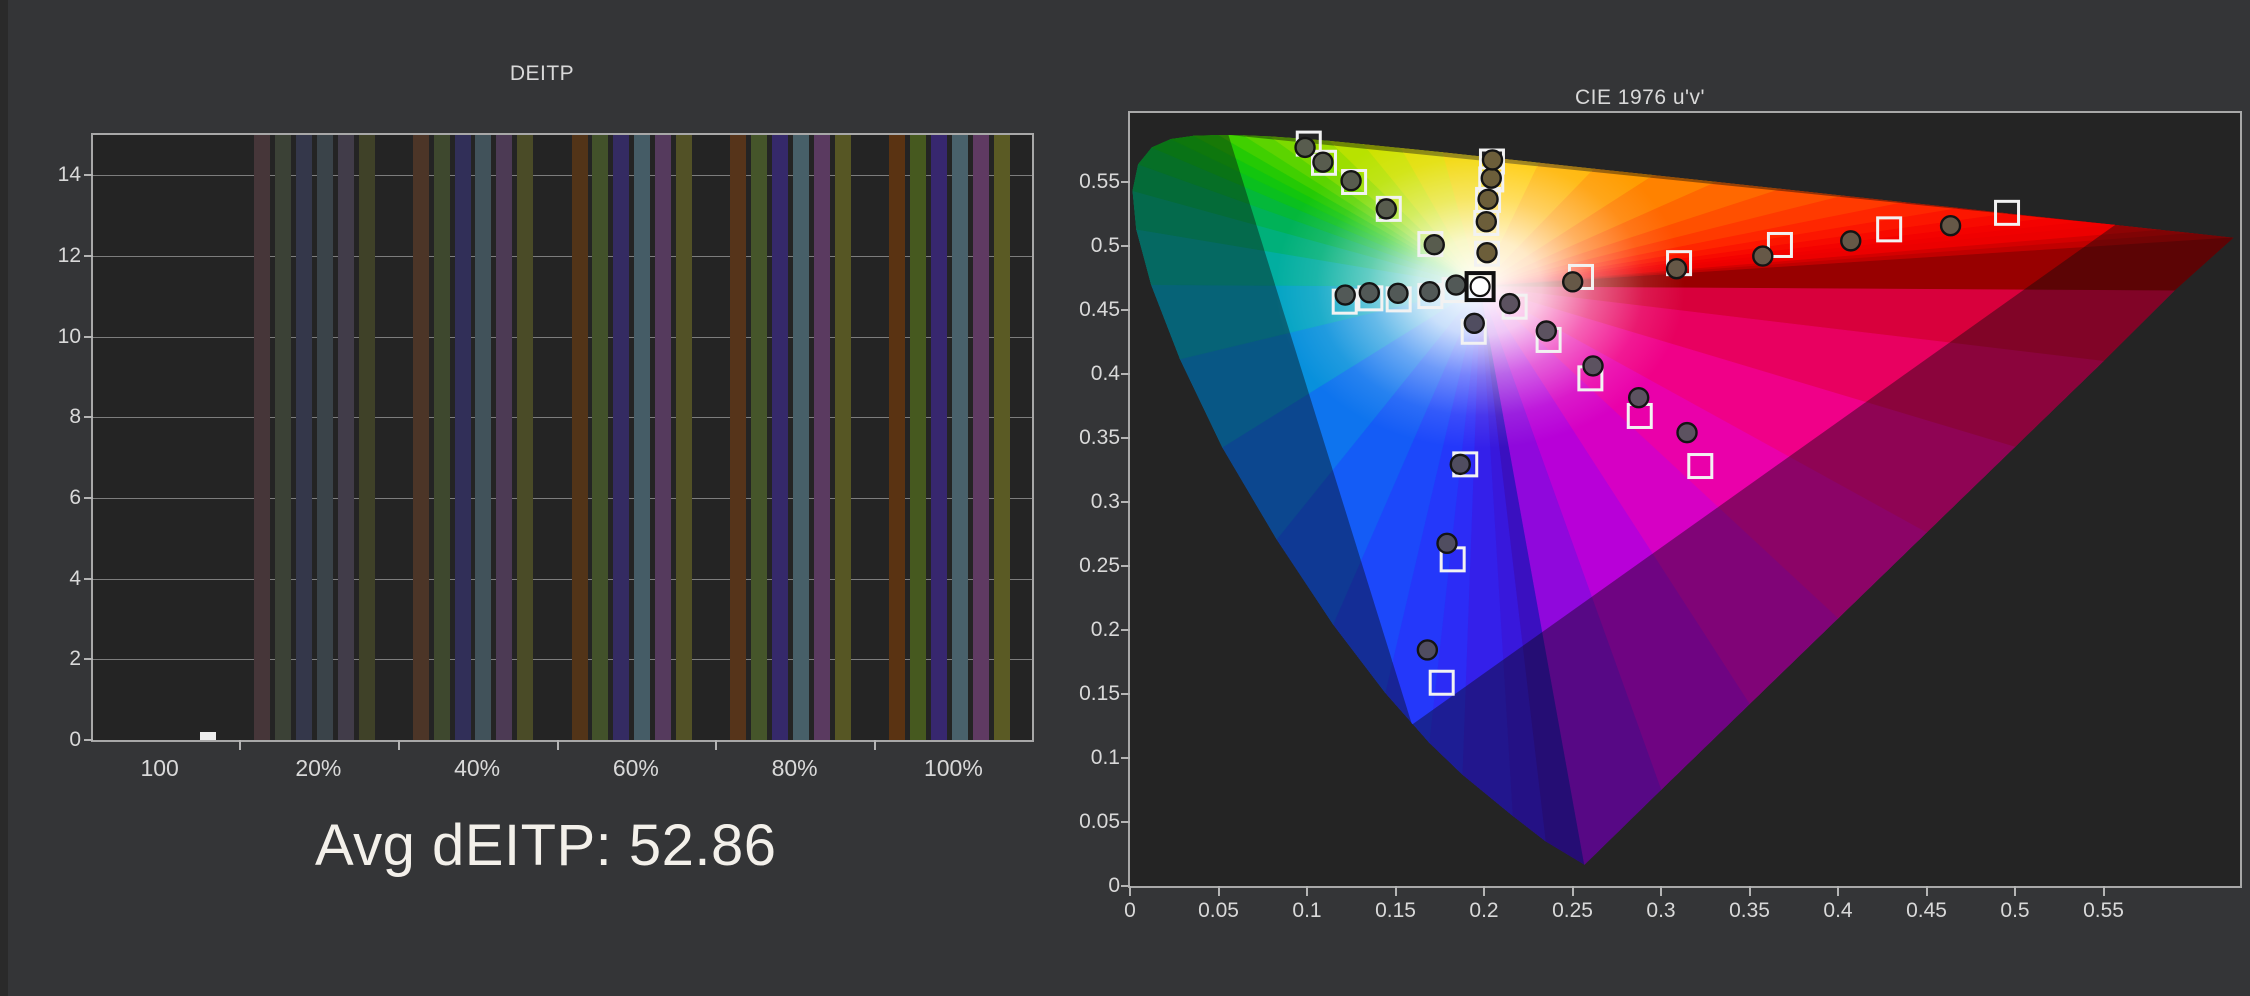 This screenshot has height=996, width=2250. What do you see at coordinates (75, 578) in the screenshot?
I see `bar-y-tick-label: 4` at bounding box center [75, 578].